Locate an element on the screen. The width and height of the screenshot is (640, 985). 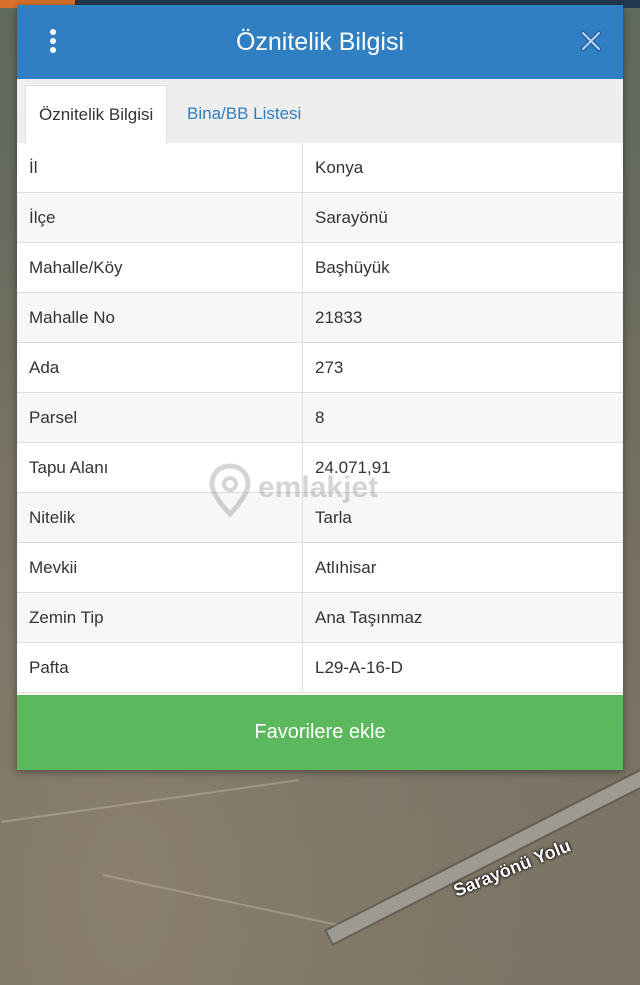
attribute-value: Atlıhisar is located at coordinates (346, 567).